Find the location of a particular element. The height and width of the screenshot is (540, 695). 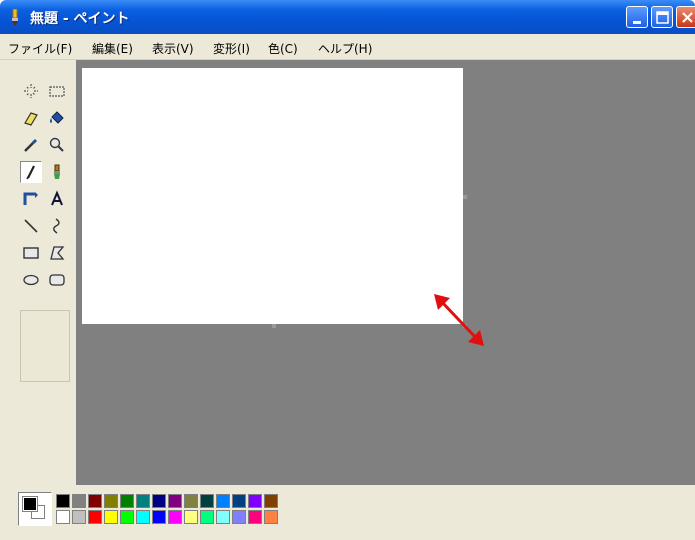

menu-colors: 色(C) is located at coordinates (283, 48).